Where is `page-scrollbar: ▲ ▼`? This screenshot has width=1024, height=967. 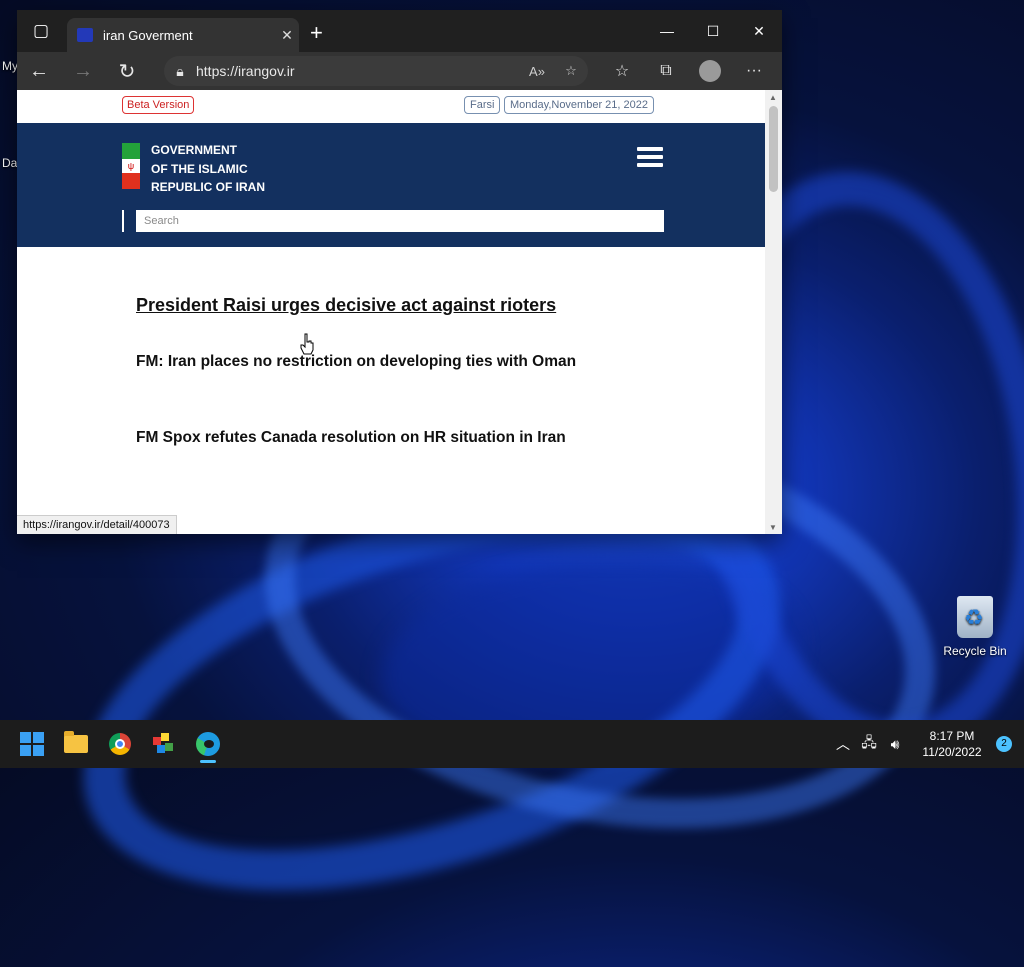 page-scrollbar: ▲ ▼ is located at coordinates (773, 312).